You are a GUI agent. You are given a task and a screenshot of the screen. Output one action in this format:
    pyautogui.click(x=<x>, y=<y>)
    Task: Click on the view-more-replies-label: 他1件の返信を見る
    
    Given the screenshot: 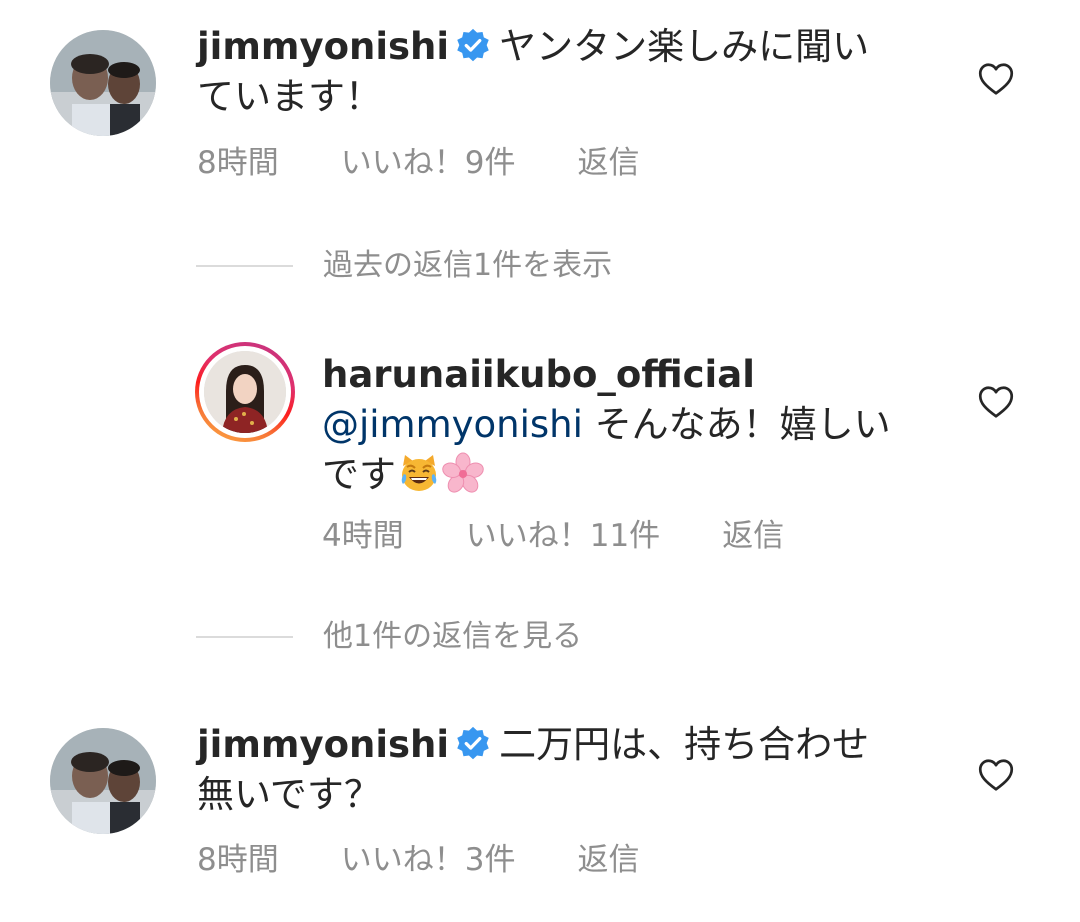 What is the action you would take?
    pyautogui.click(x=453, y=636)
    